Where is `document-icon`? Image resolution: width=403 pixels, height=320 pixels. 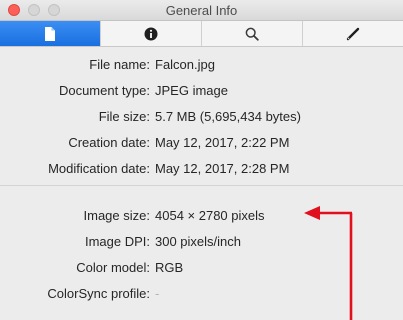
document-icon is located at coordinates (50, 33).